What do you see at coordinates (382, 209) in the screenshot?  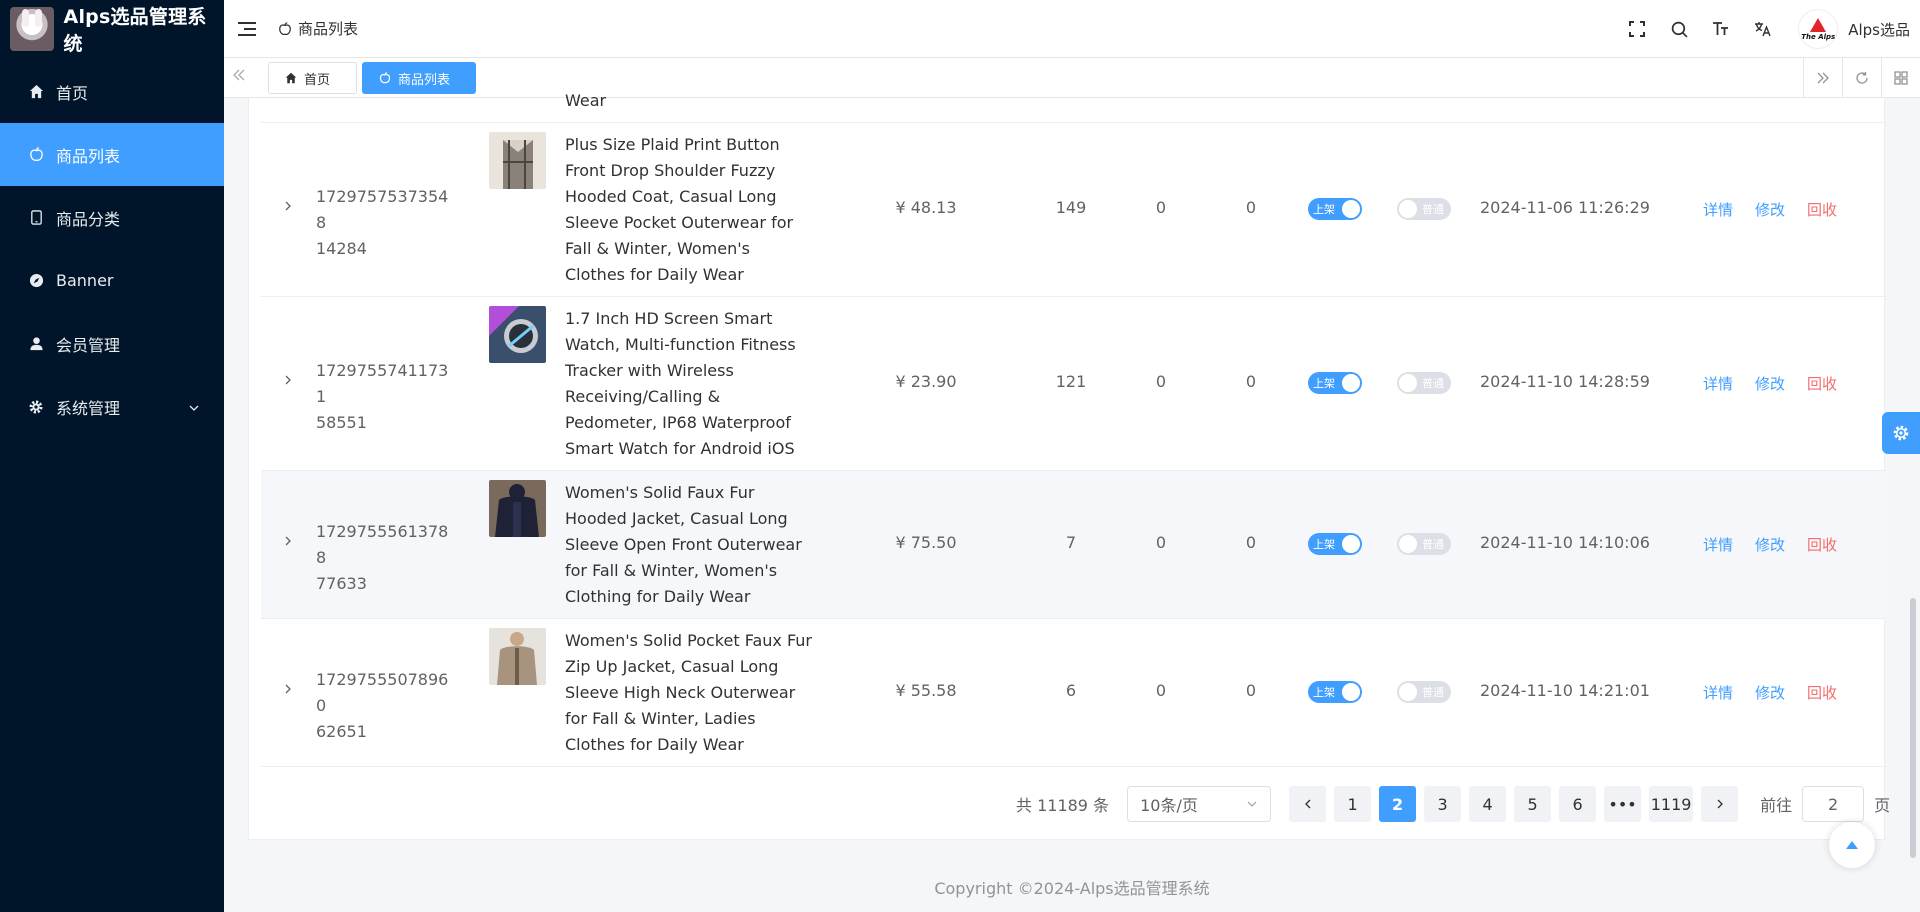 I see `product-id-line: 17297575373548` at bounding box center [382, 209].